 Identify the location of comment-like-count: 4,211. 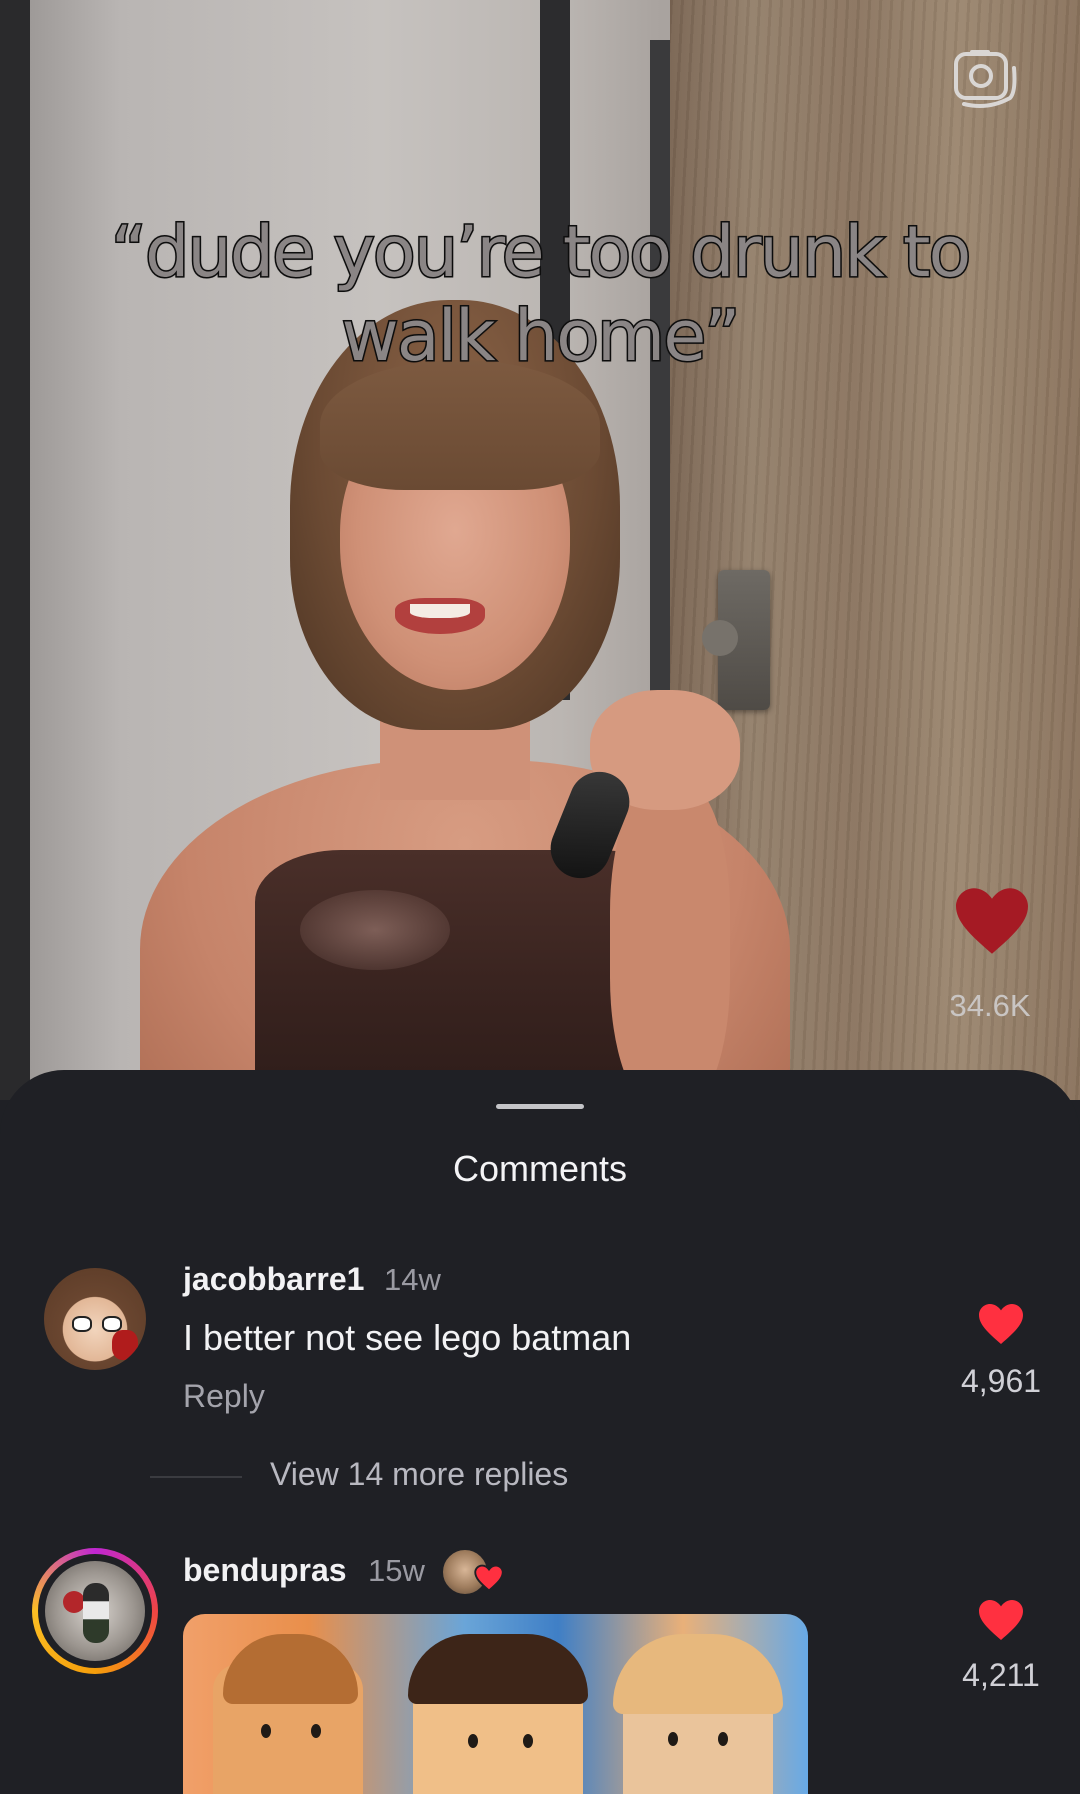
(1001, 1675).